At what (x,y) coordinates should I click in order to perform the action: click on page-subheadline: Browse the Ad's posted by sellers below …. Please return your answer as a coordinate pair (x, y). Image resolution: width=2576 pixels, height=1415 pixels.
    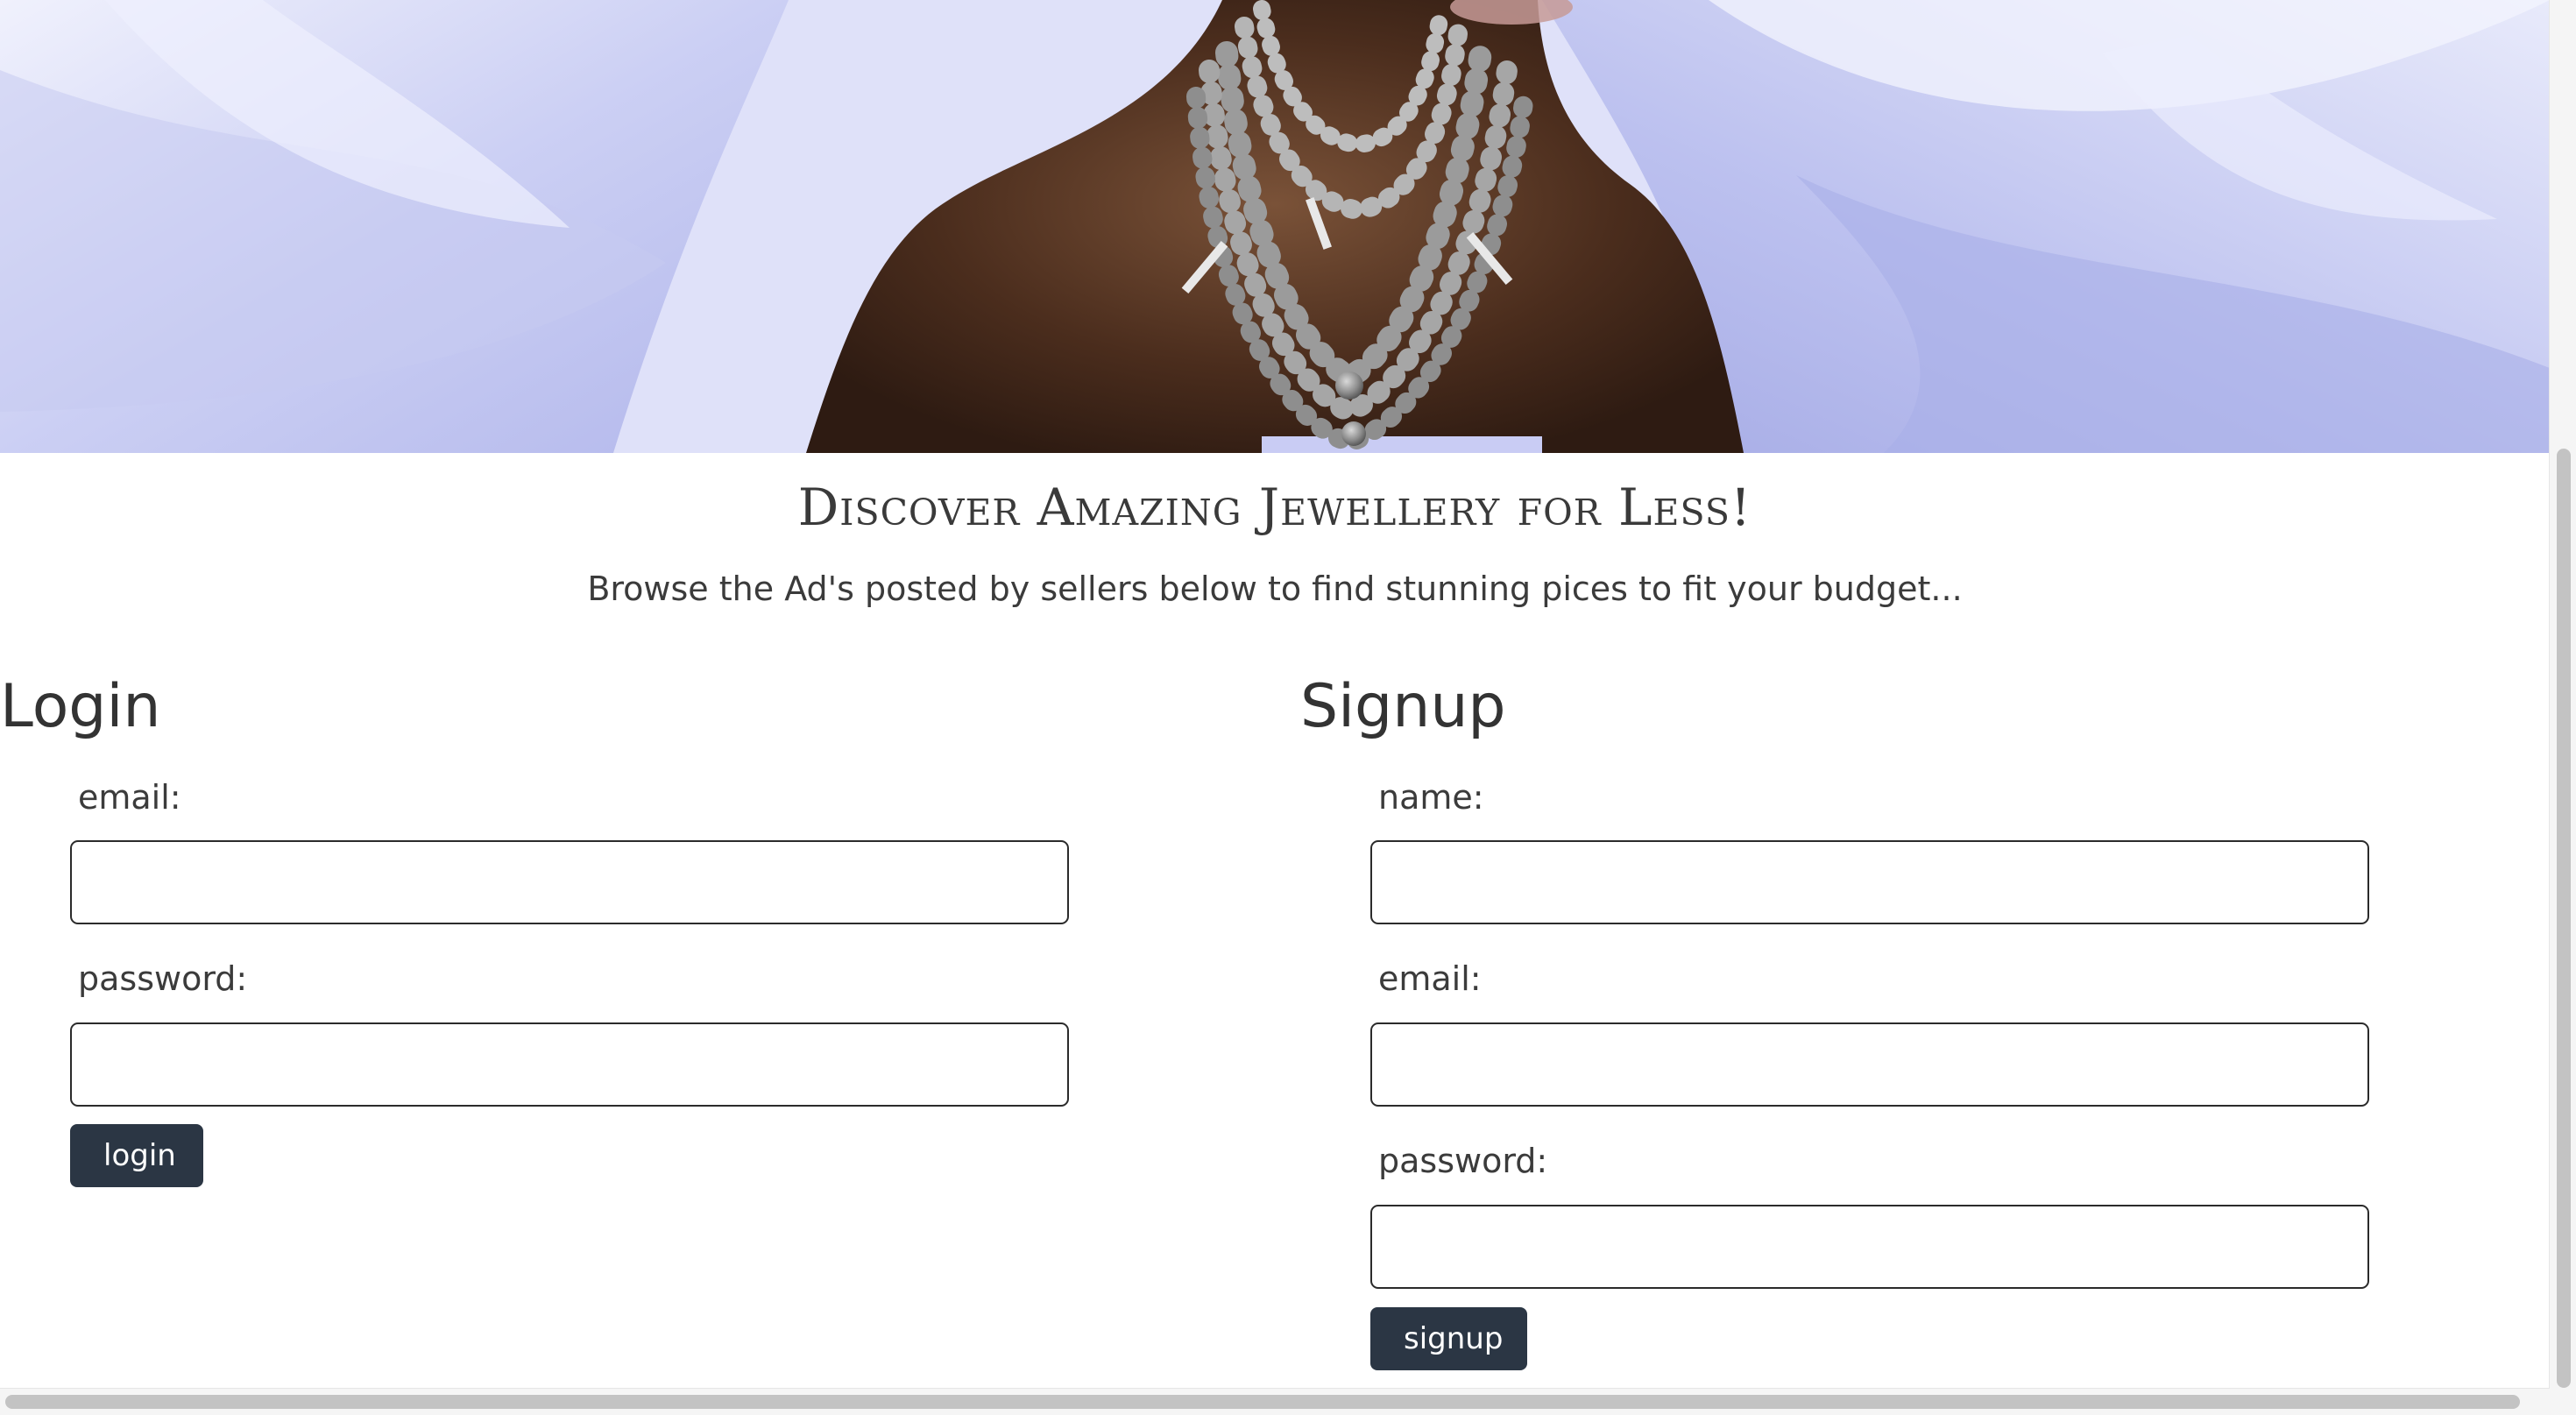
    Looking at the image, I should click on (1275, 589).